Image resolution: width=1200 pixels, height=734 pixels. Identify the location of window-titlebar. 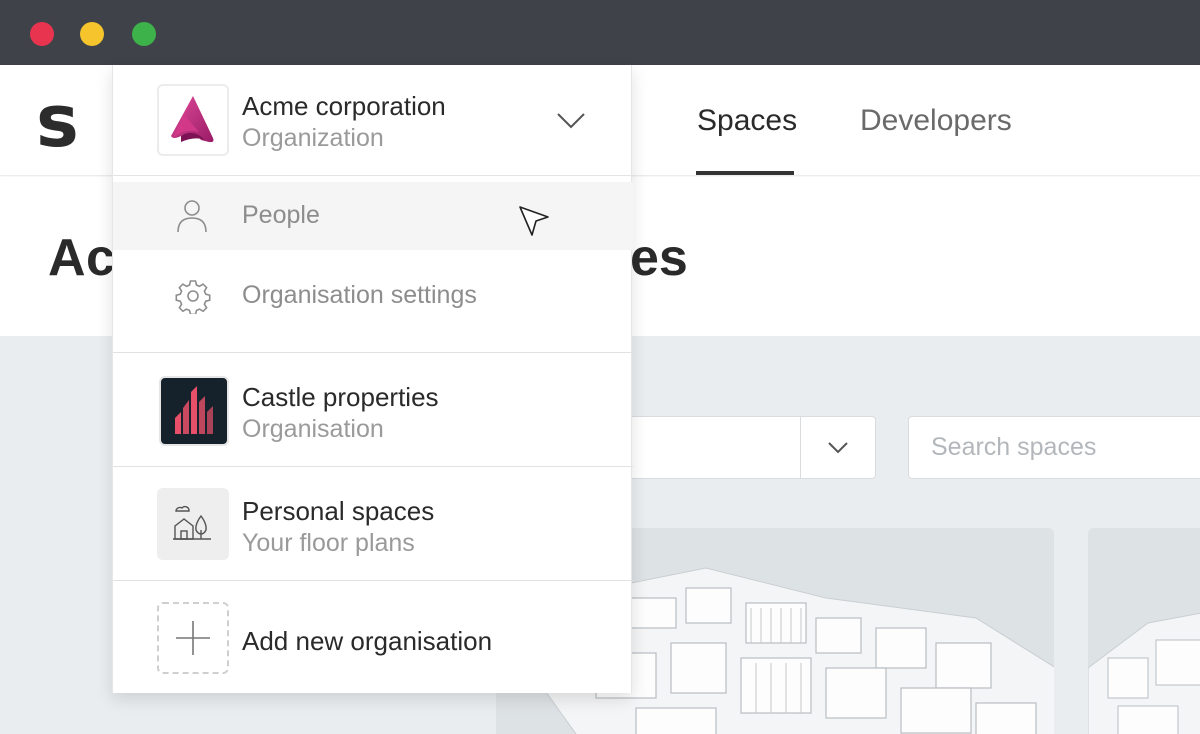
(600, 32).